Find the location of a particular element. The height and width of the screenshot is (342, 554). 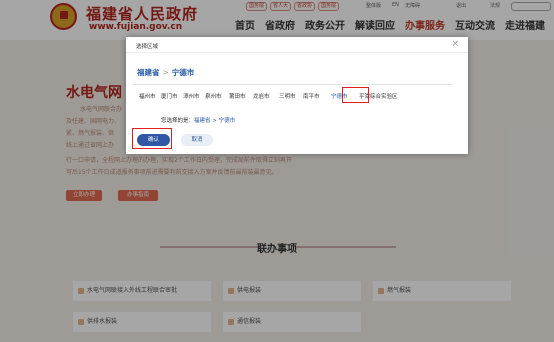

city-option-fuzhou: 福州市 is located at coordinates (147, 96).